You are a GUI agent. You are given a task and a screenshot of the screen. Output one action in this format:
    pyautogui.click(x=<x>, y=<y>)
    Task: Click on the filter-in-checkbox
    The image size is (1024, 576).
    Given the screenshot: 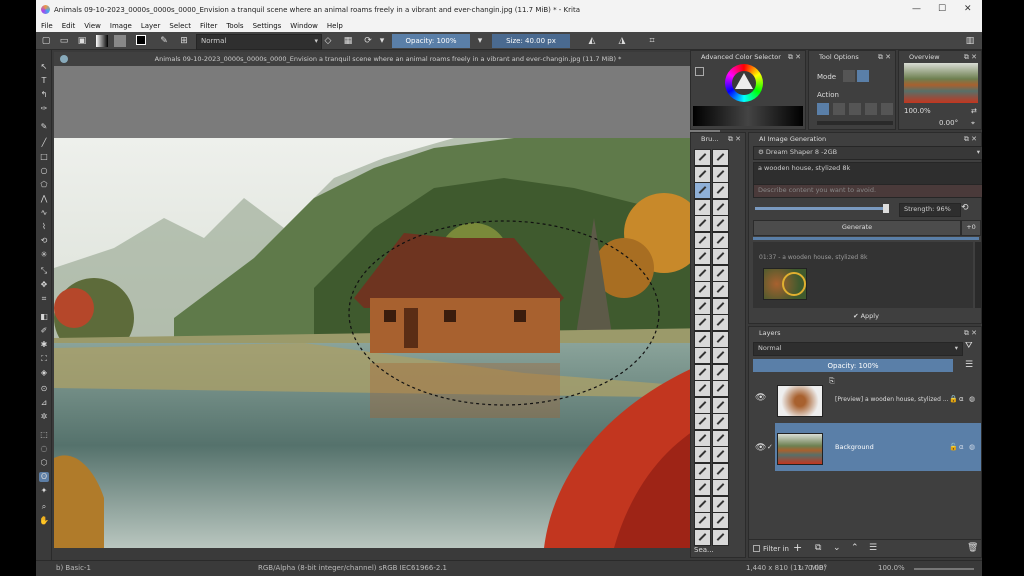 What is the action you would take?
    pyautogui.click(x=756, y=548)
    